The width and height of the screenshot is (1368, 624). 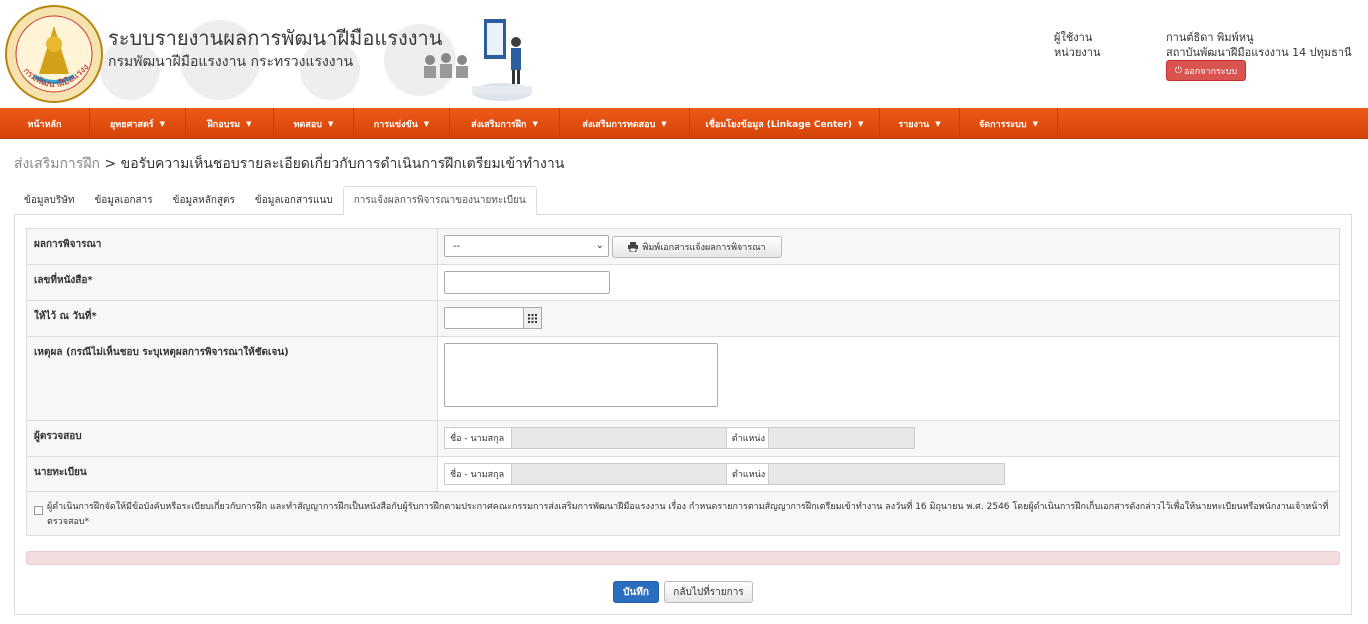 I want to click on nav-item-training-promotion: ส่งเสริมการฝึก ▼, so click(x=505, y=123).